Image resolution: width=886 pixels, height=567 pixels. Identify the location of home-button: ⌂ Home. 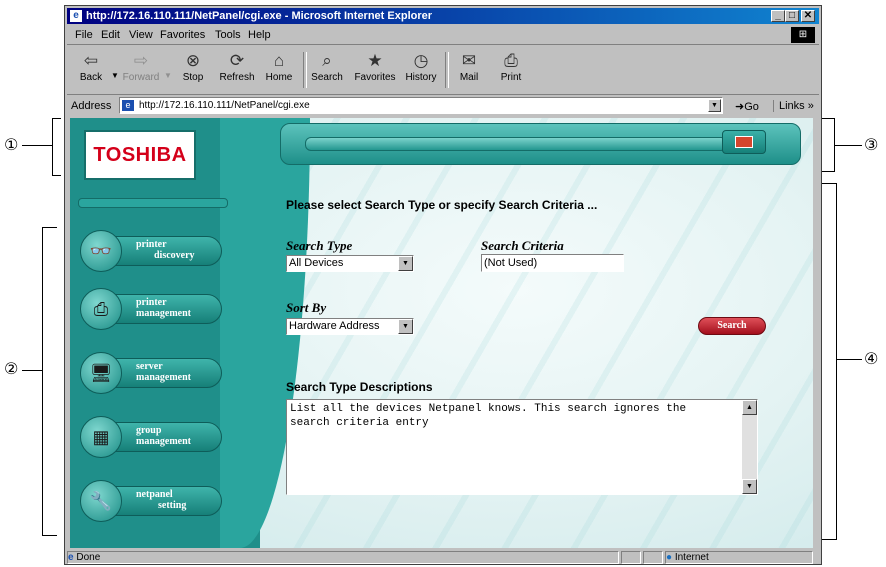
(279, 70).